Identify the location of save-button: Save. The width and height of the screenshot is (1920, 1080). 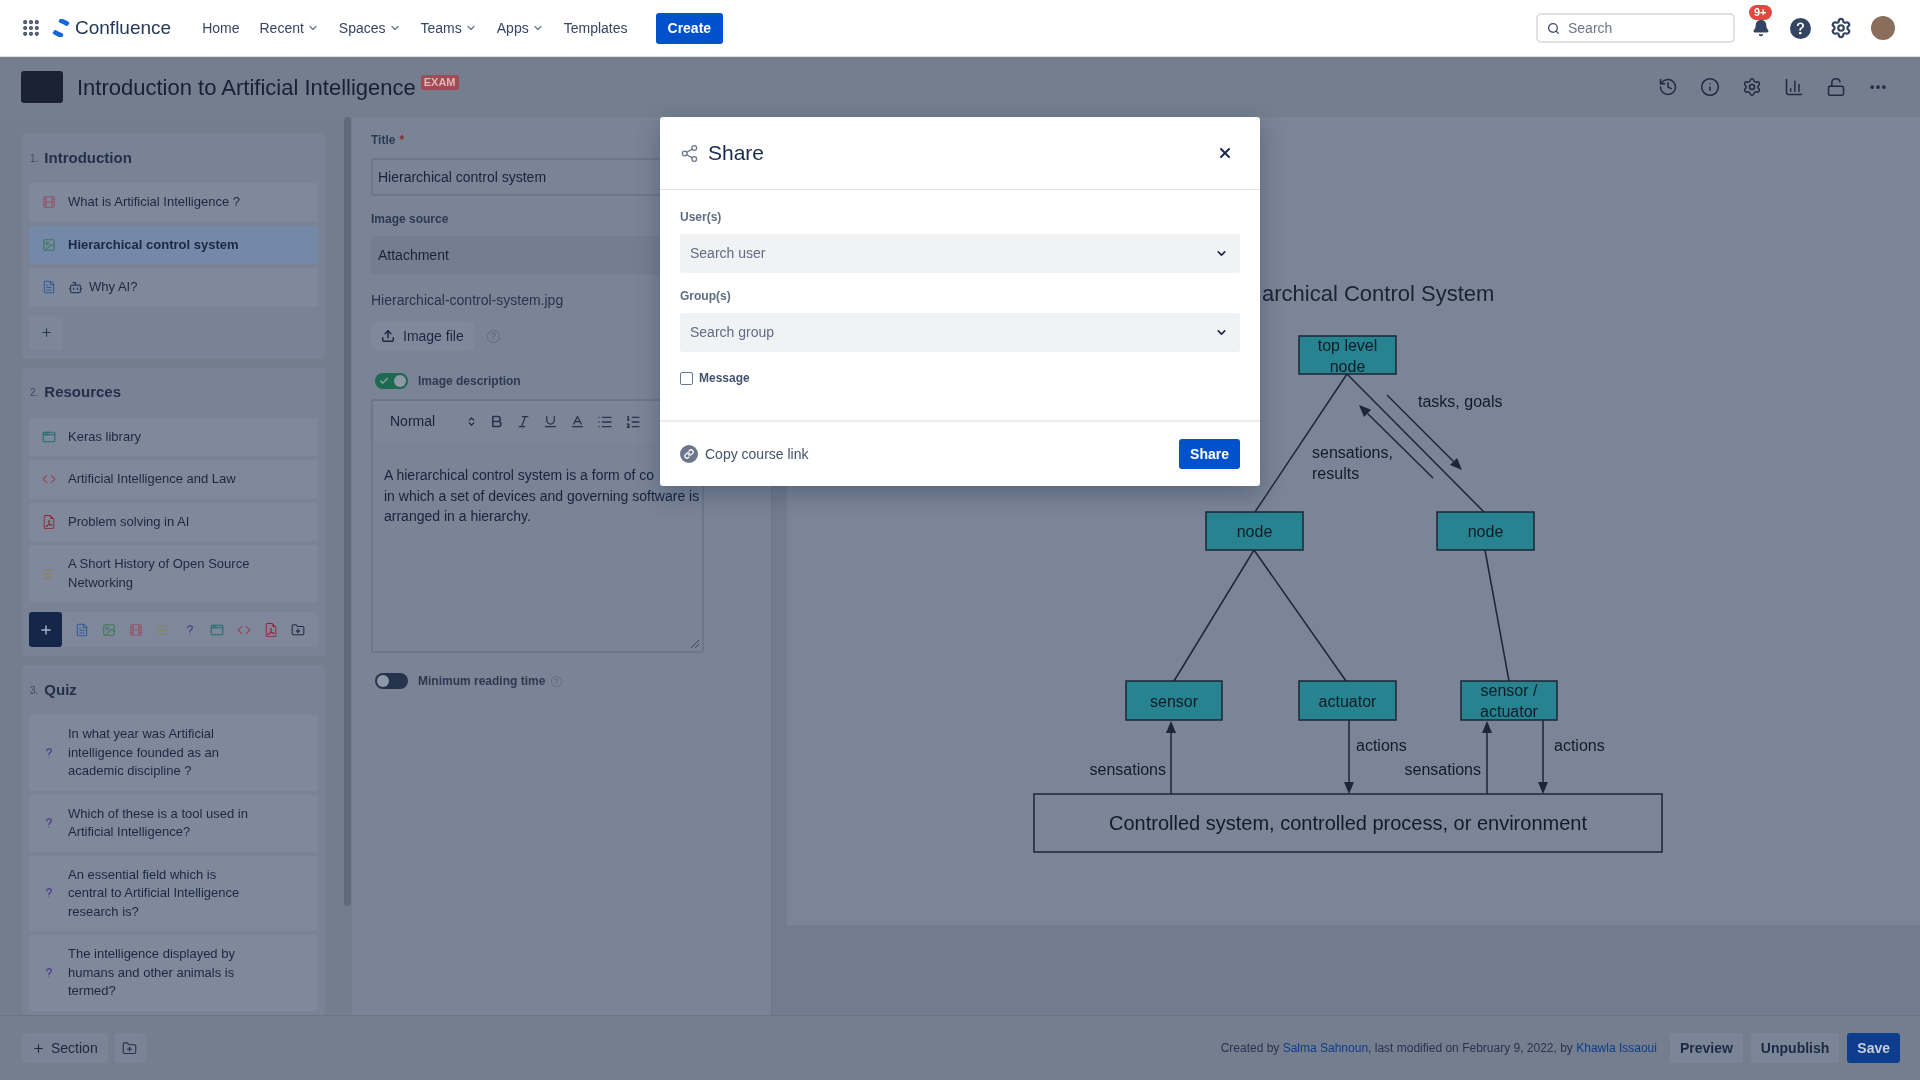
(1873, 1048).